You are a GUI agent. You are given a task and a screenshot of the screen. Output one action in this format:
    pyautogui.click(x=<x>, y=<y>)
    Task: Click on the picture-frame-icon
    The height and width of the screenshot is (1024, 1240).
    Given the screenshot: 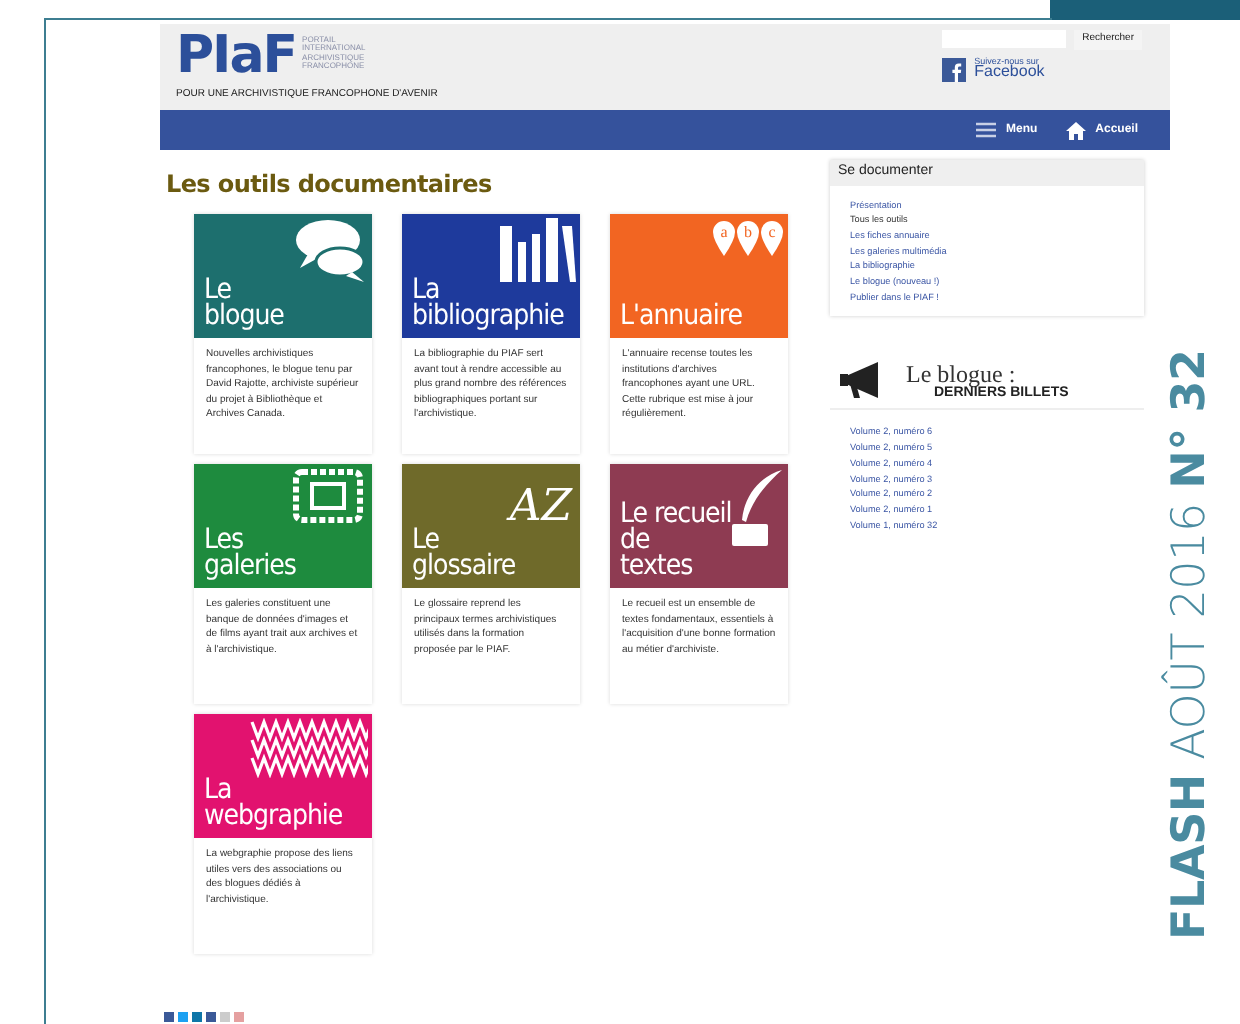 What is the action you would take?
    pyautogui.click(x=328, y=498)
    